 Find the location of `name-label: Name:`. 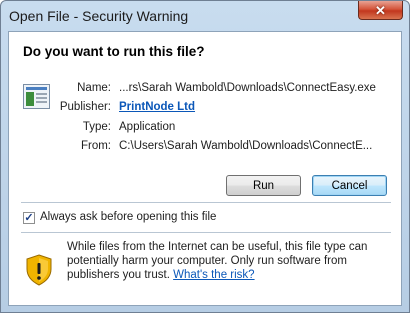

name-label: Name: is located at coordinates (94, 88).